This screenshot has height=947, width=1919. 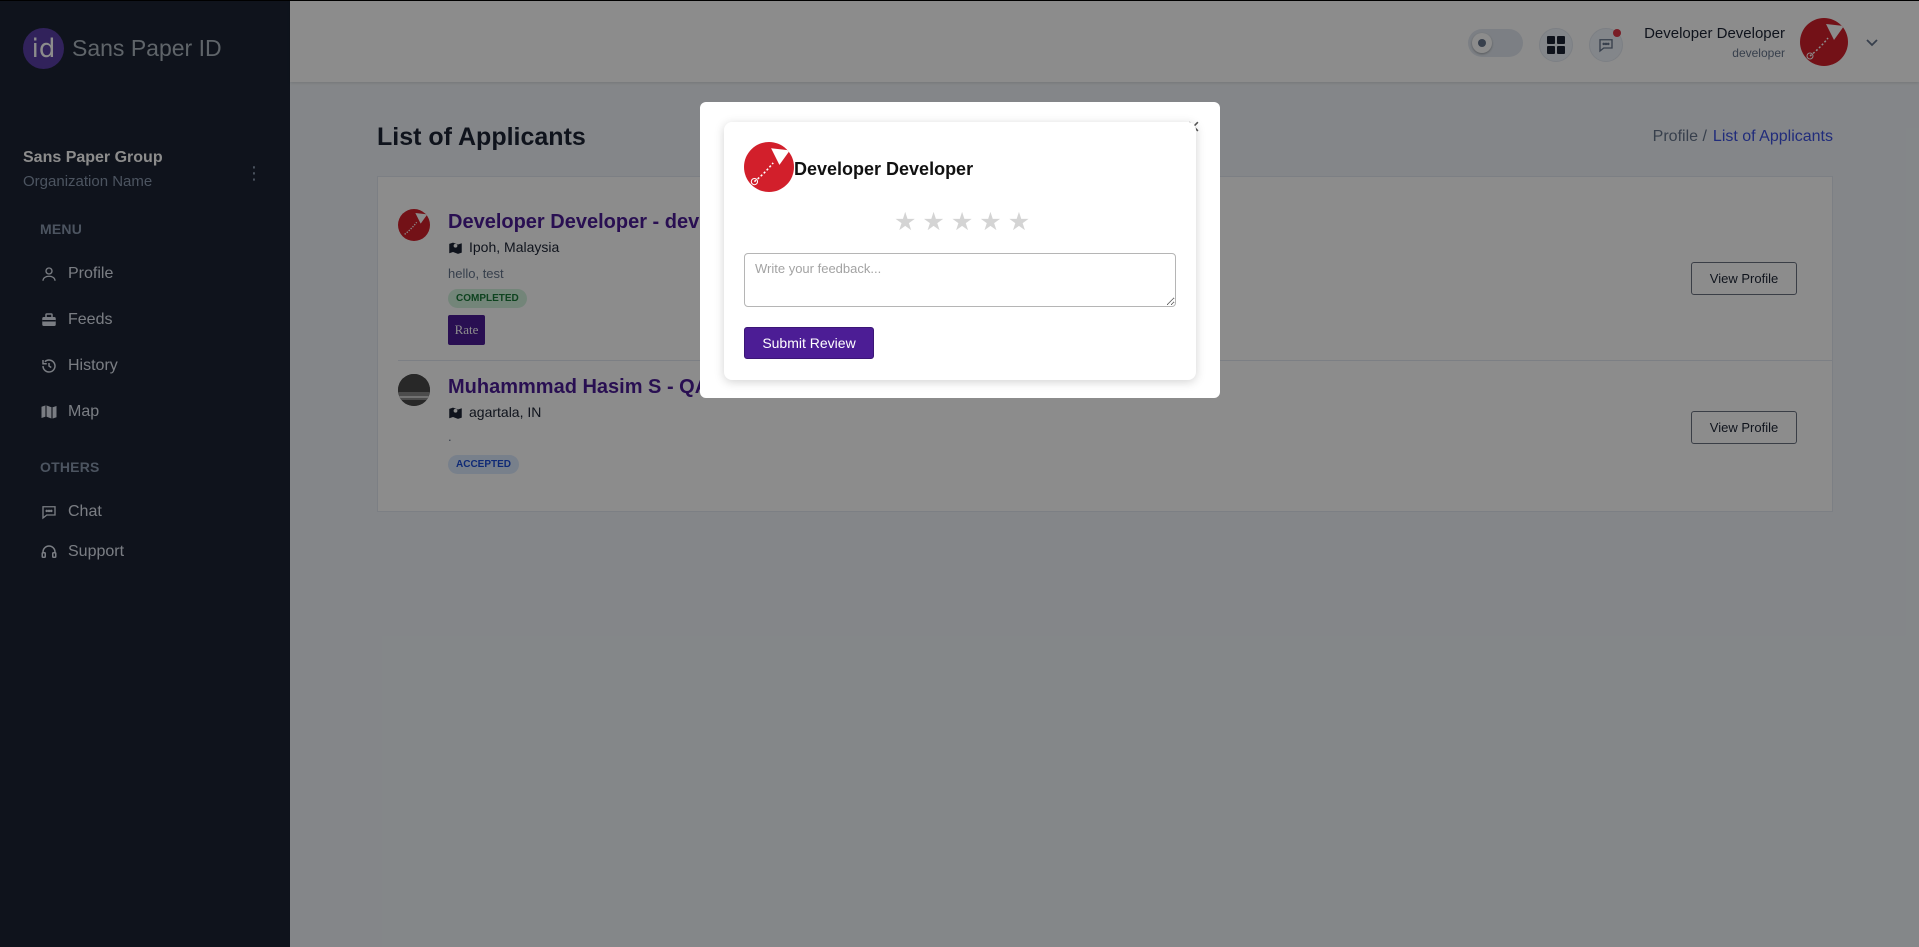 I want to click on paper-plane-logo-icon, so click(x=770, y=167).